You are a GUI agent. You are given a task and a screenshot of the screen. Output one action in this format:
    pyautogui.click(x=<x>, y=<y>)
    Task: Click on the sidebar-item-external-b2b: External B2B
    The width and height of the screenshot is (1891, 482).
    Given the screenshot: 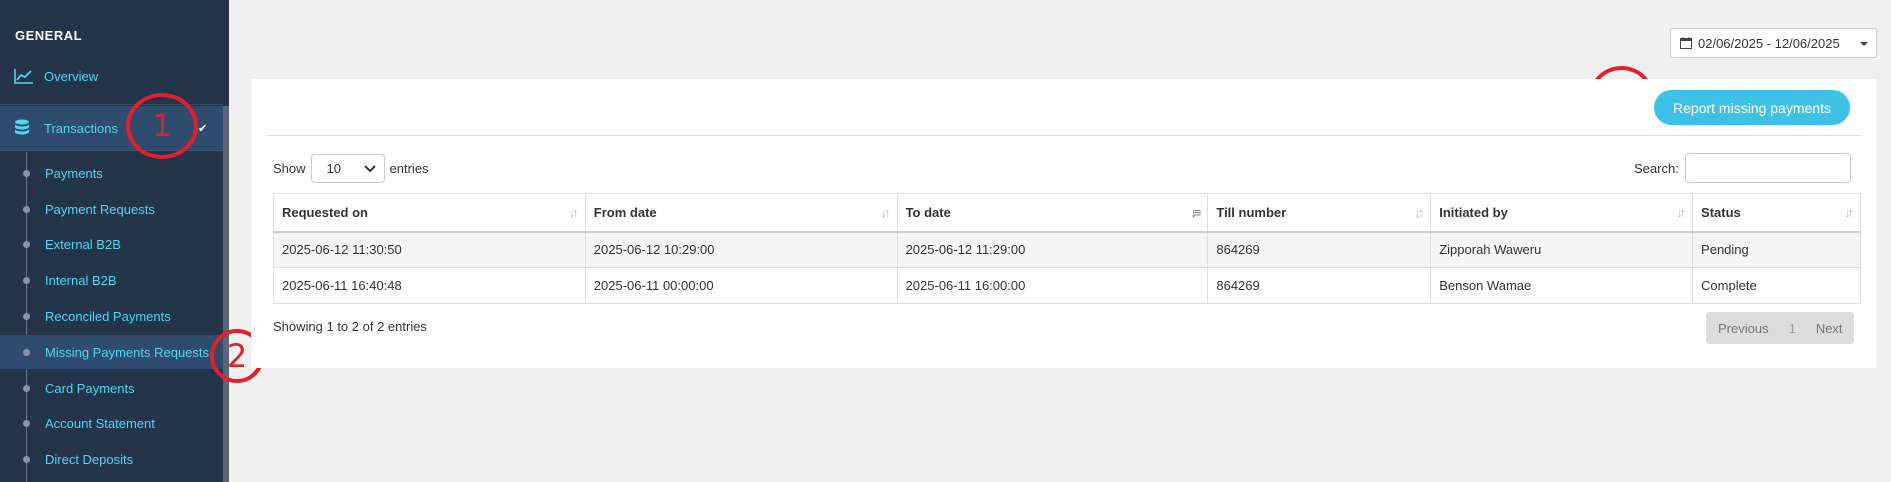 What is the action you would take?
    pyautogui.click(x=111, y=244)
    